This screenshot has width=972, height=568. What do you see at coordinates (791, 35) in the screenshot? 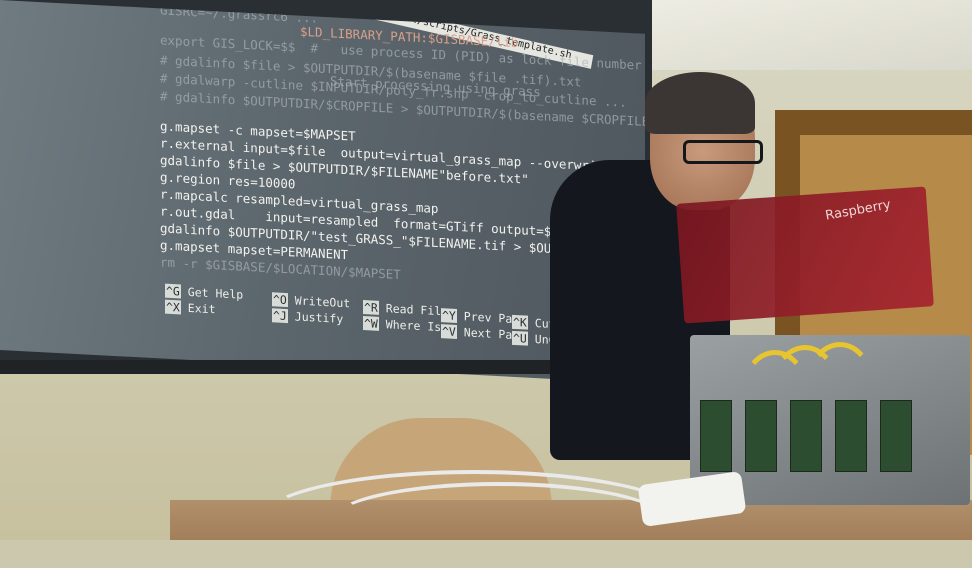
I see `ceiling` at bounding box center [791, 35].